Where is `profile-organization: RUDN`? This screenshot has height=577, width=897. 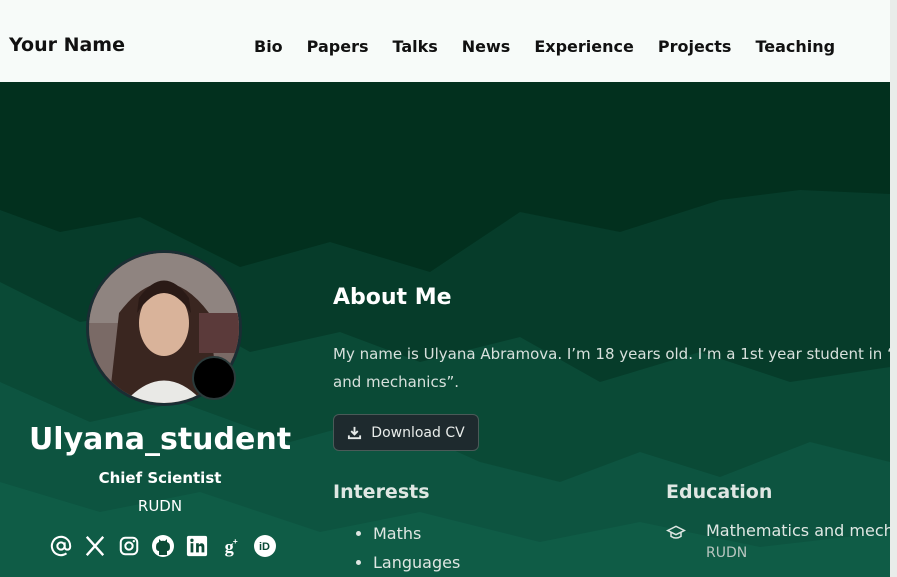
profile-organization: RUDN is located at coordinates (160, 506).